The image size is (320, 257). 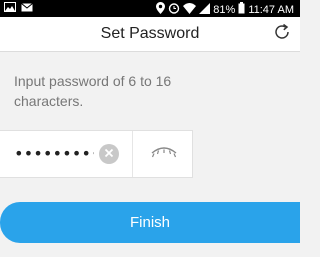 I want to click on password-input, so click(x=54, y=154).